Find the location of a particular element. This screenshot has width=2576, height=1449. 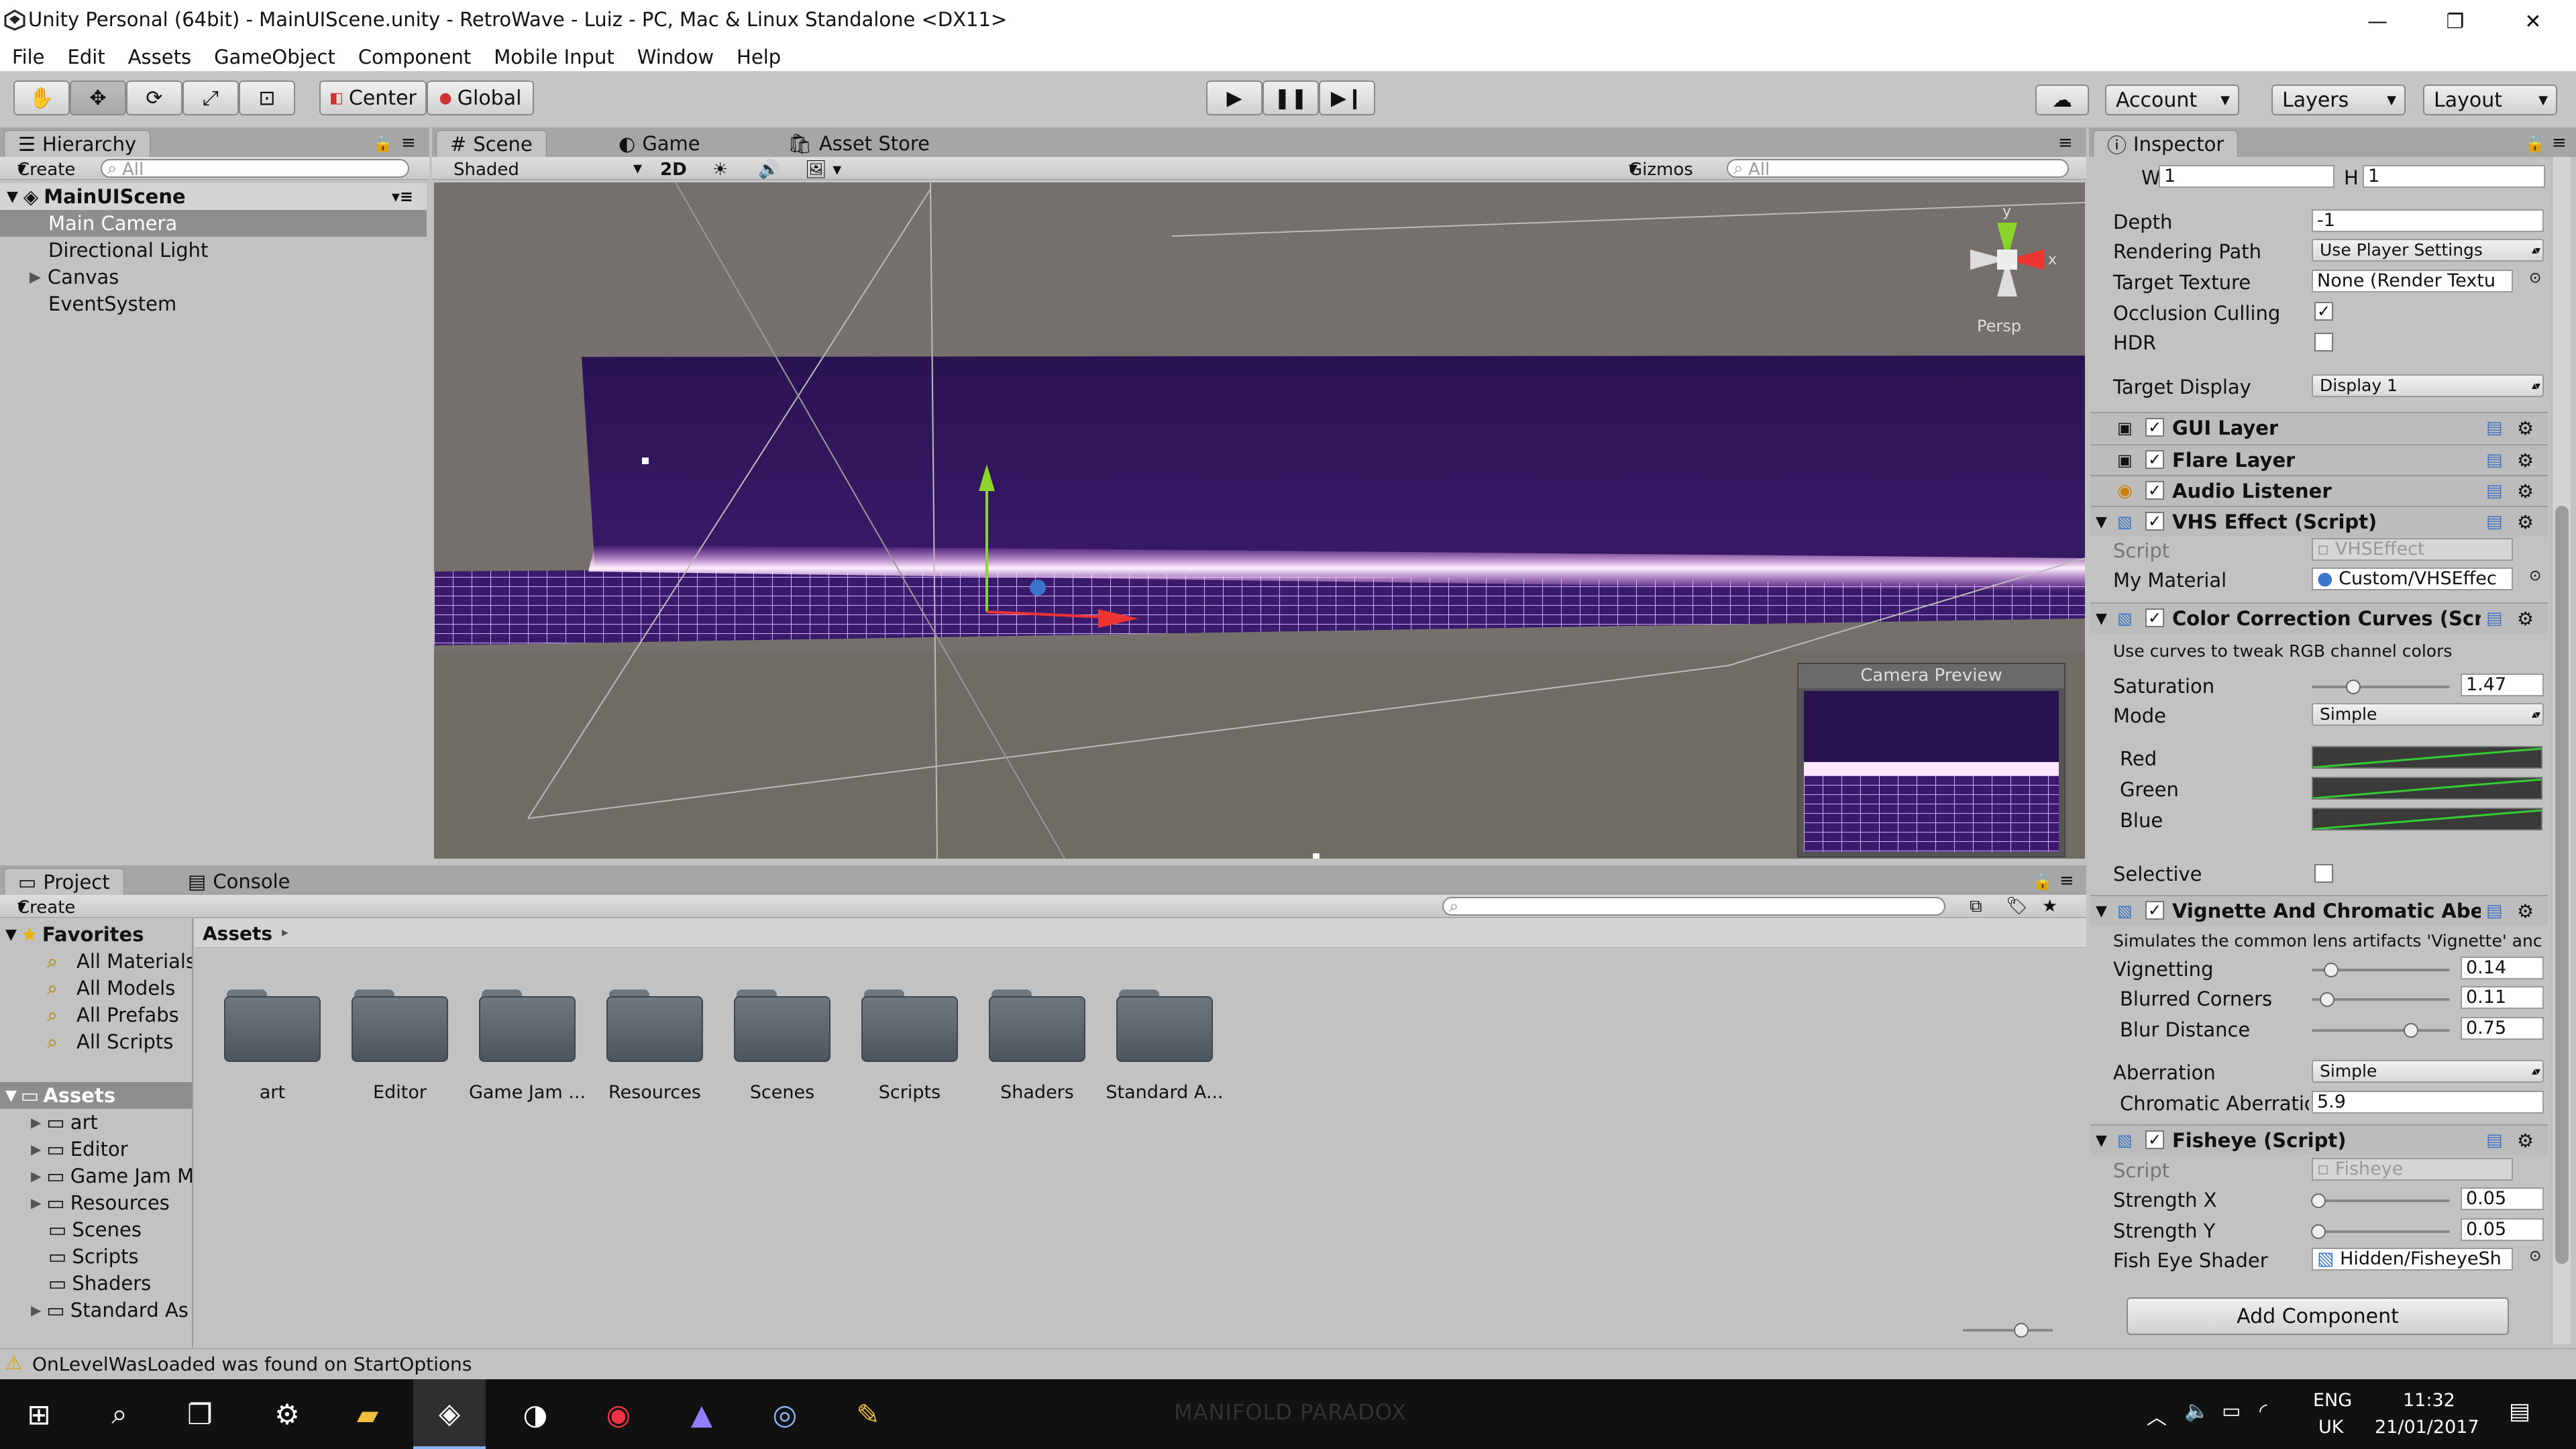

notifications-icon: ▤ is located at coordinates (2519, 1411).